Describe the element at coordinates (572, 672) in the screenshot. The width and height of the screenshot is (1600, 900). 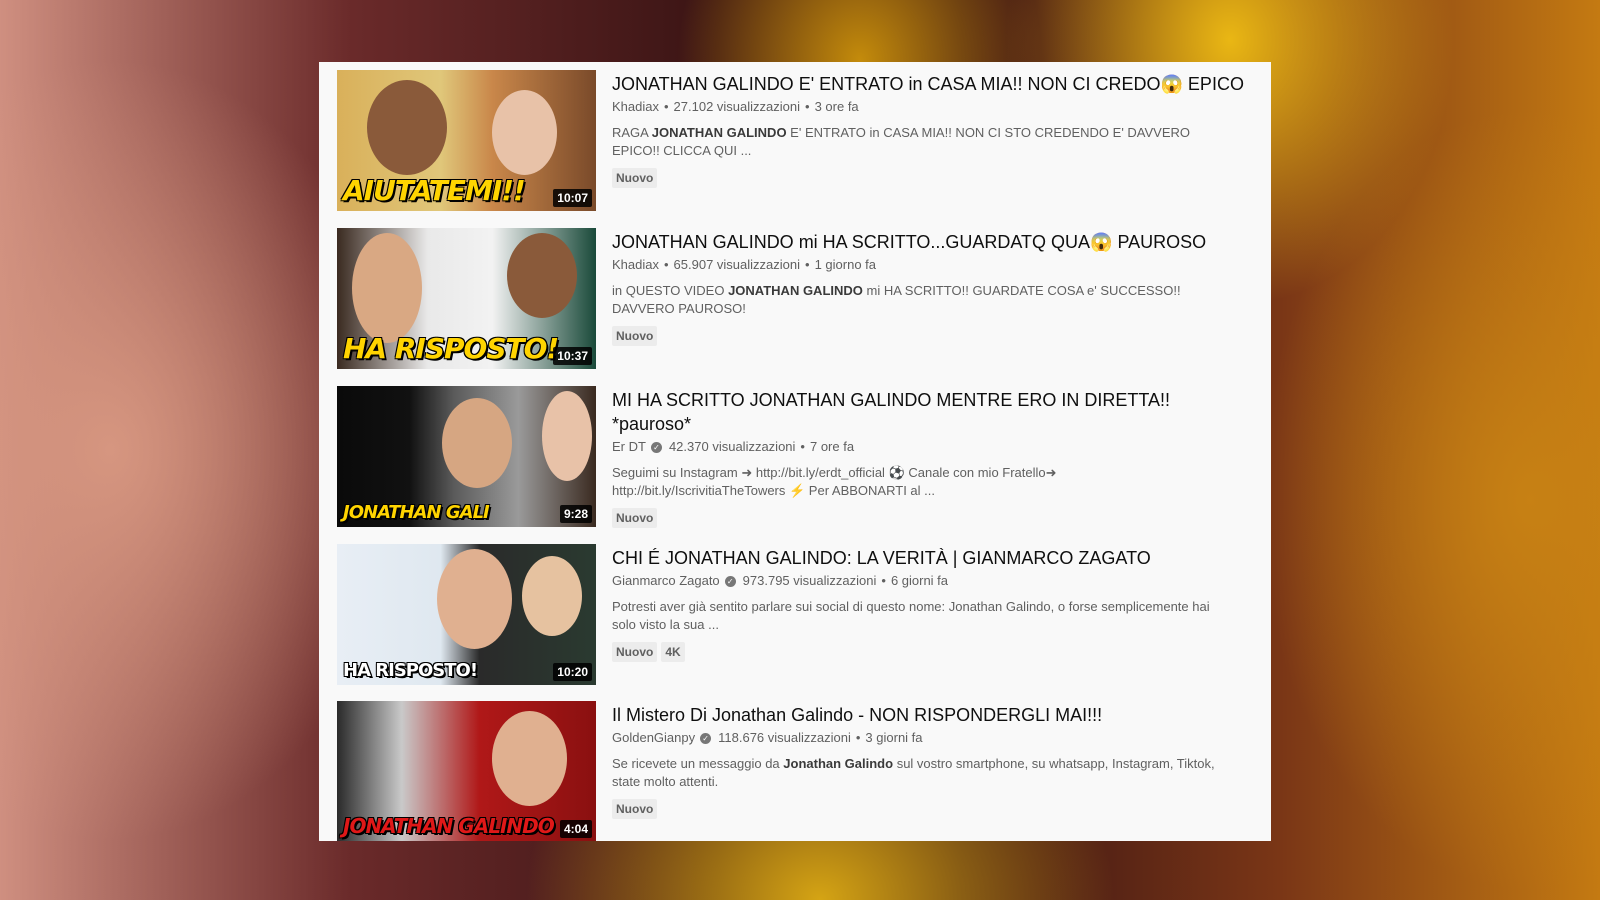
I see `video-duration: 10:20` at that location.